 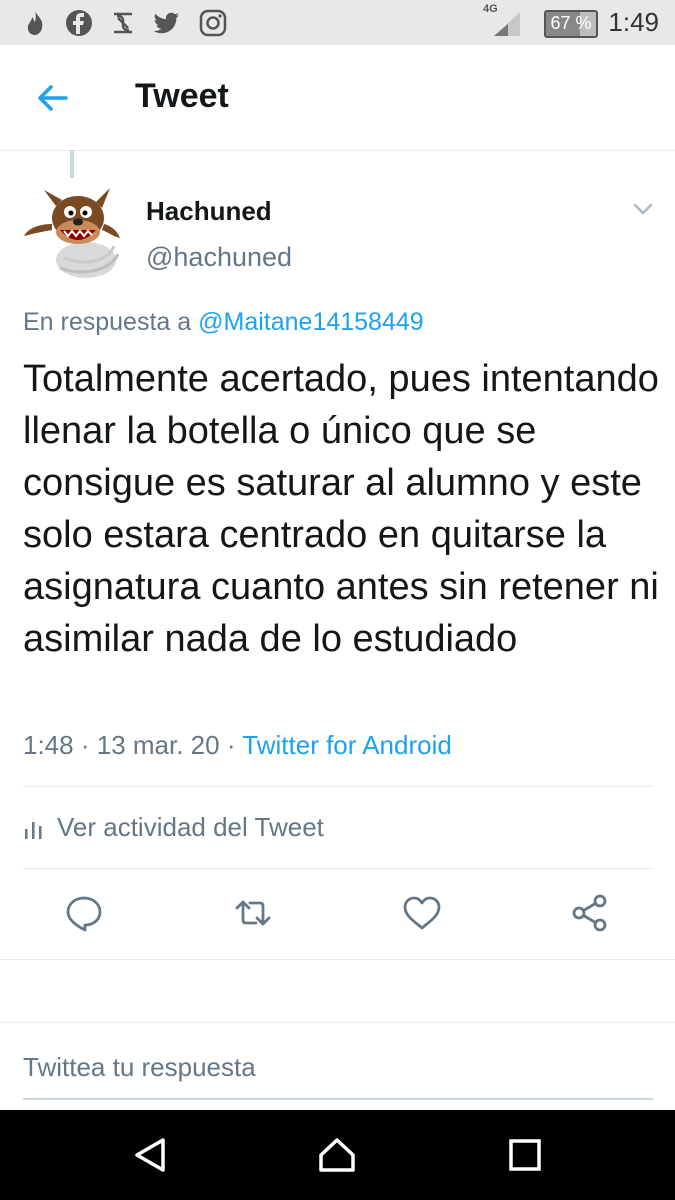 I want to click on instagram-icon, so click(x=213, y=23).